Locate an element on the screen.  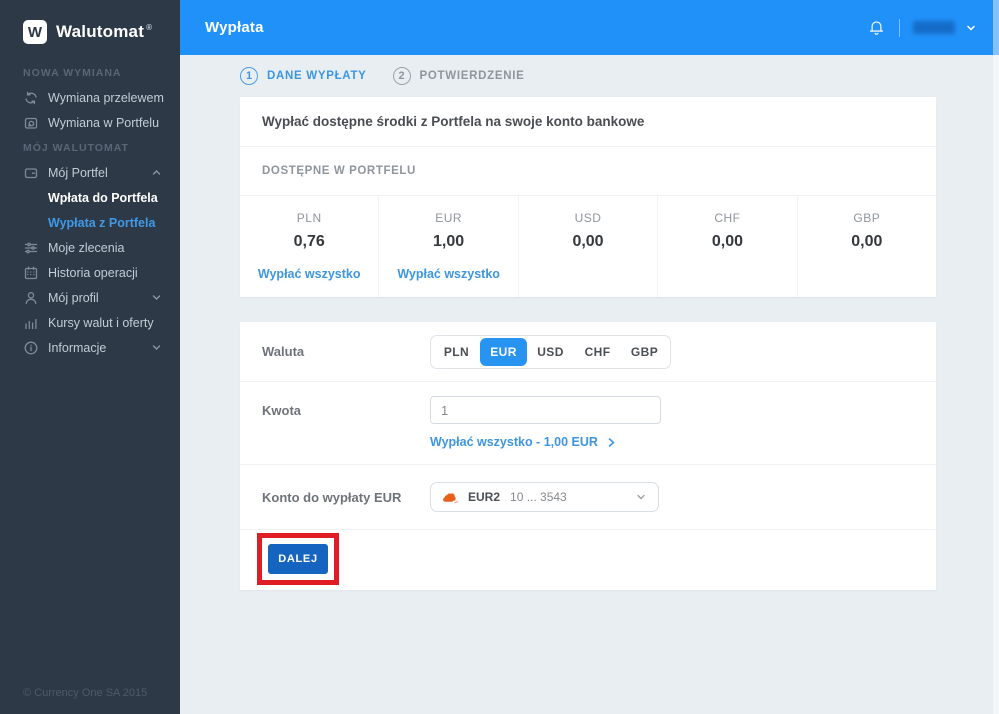
balance-pln: PLN 0,76 Wypłać wszystko is located at coordinates (309, 246).